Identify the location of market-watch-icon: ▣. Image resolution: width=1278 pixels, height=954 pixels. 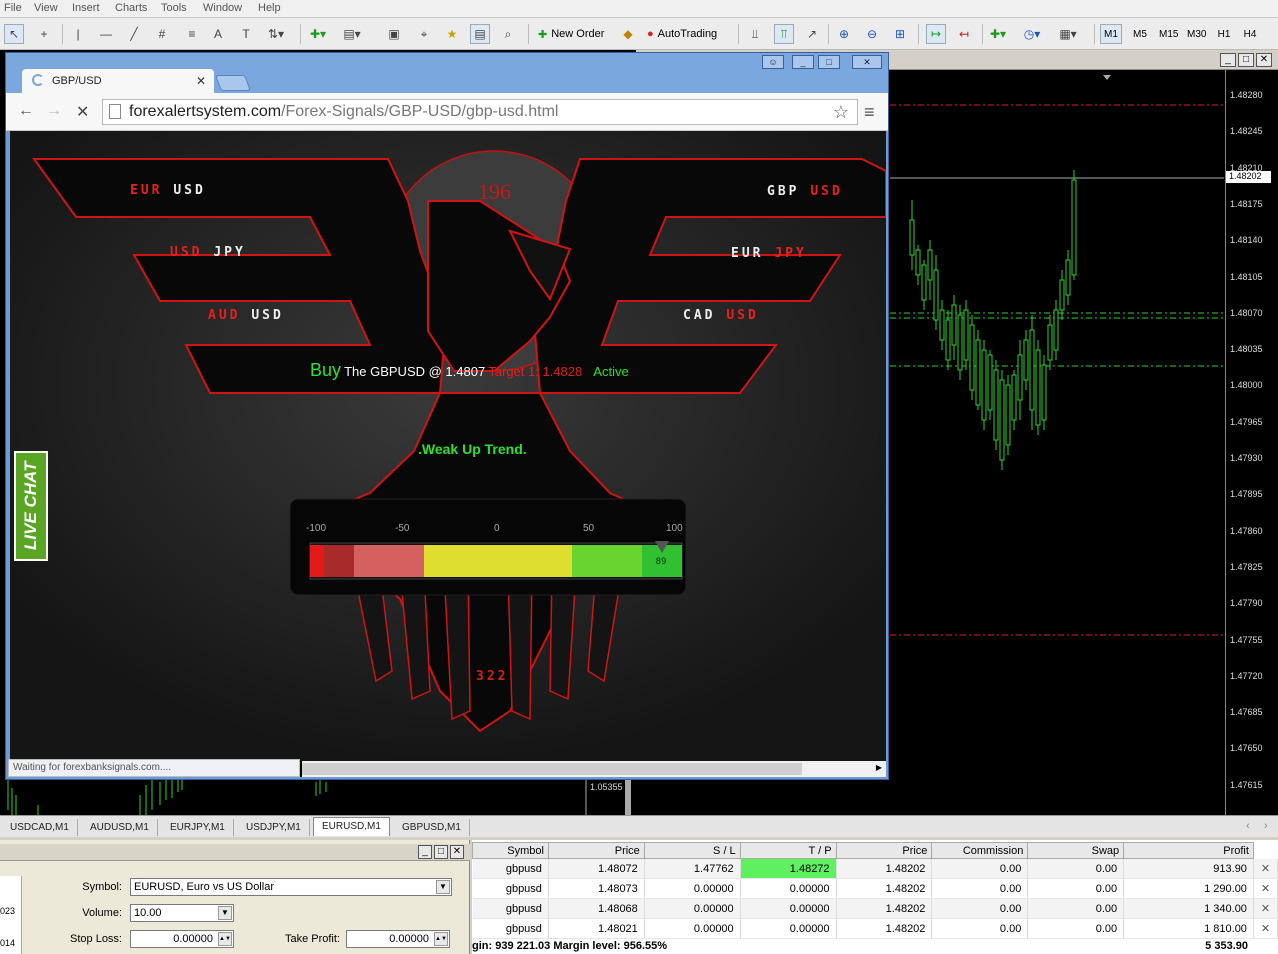
(394, 34).